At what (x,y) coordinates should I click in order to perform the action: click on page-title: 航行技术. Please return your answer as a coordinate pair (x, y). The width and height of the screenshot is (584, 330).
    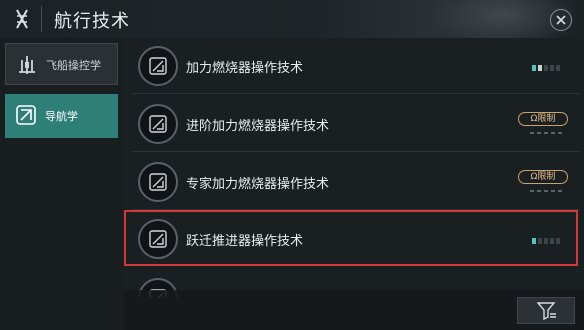
    Looking at the image, I should click on (92, 21).